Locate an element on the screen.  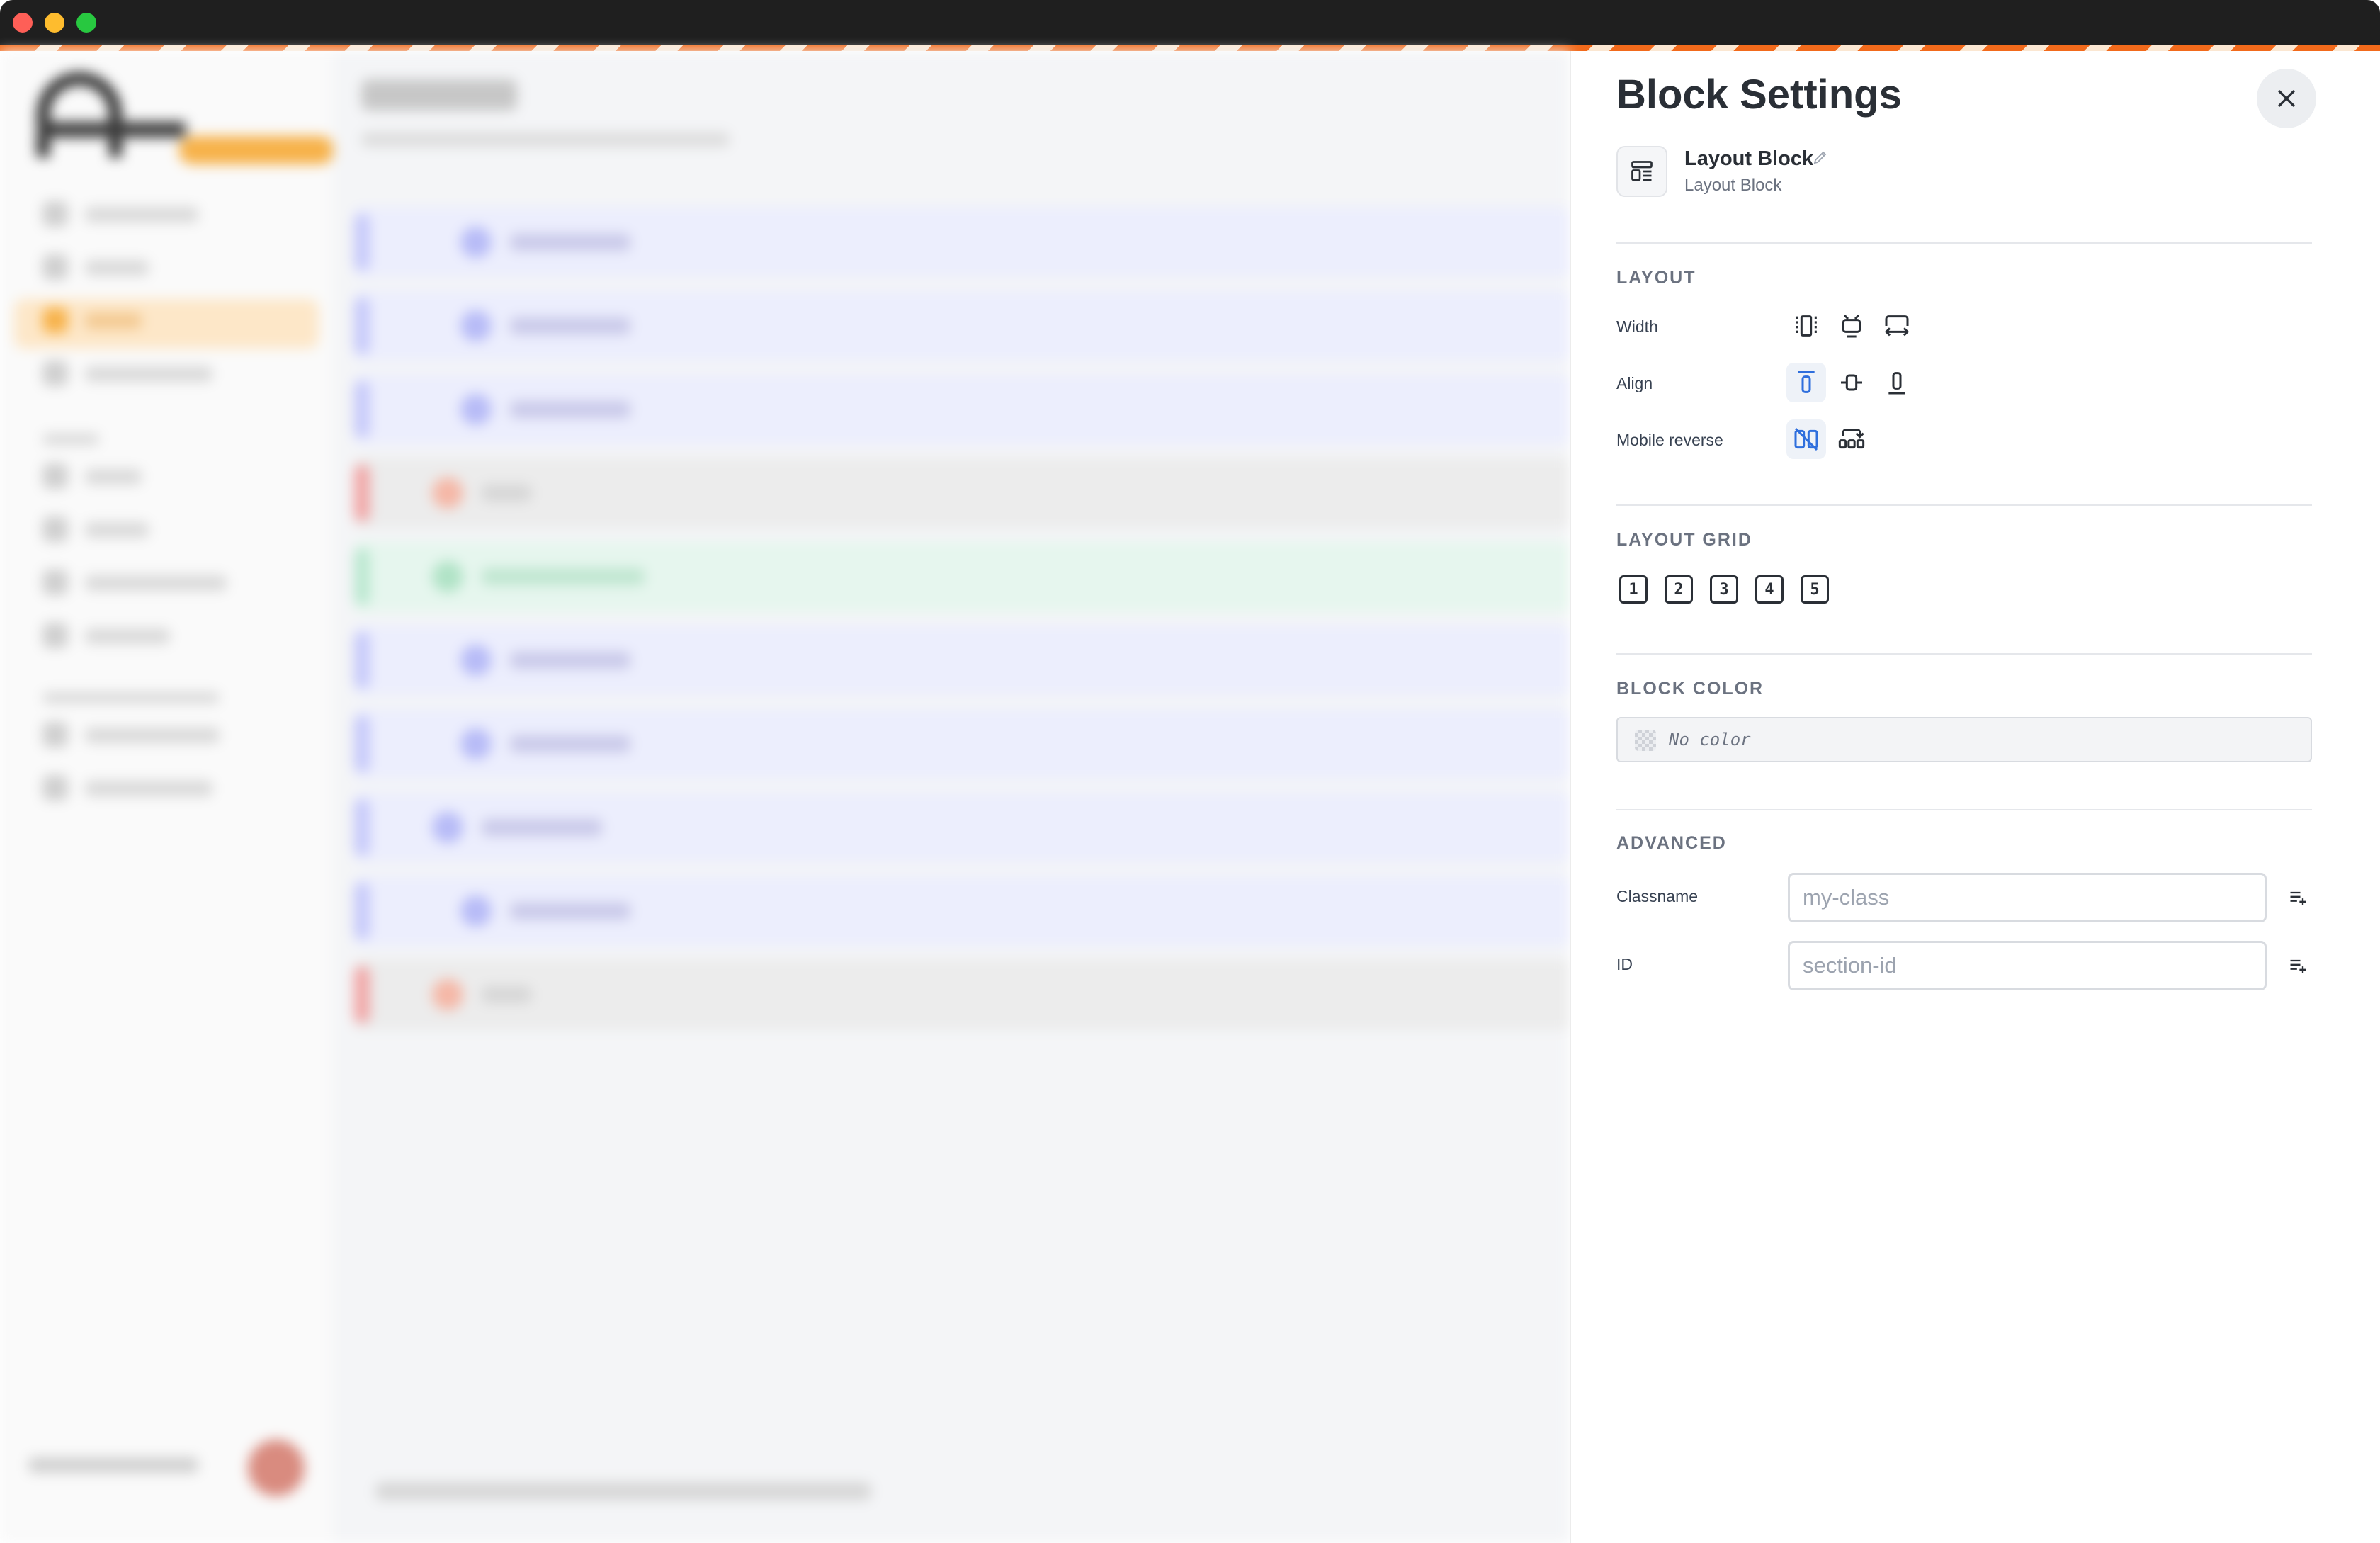
grid-option-1: 1 is located at coordinates (1634, 589).